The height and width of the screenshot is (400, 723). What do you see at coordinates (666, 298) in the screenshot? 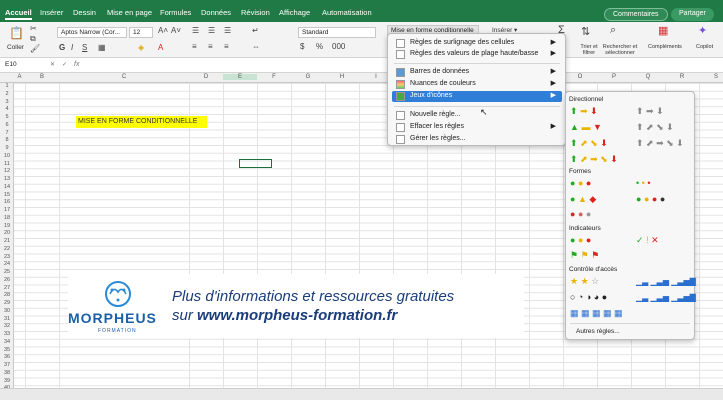
I see `icon-set-5-ratings: ▁▃ ▁▃▅ ▁▃▅▇` at bounding box center [666, 298].